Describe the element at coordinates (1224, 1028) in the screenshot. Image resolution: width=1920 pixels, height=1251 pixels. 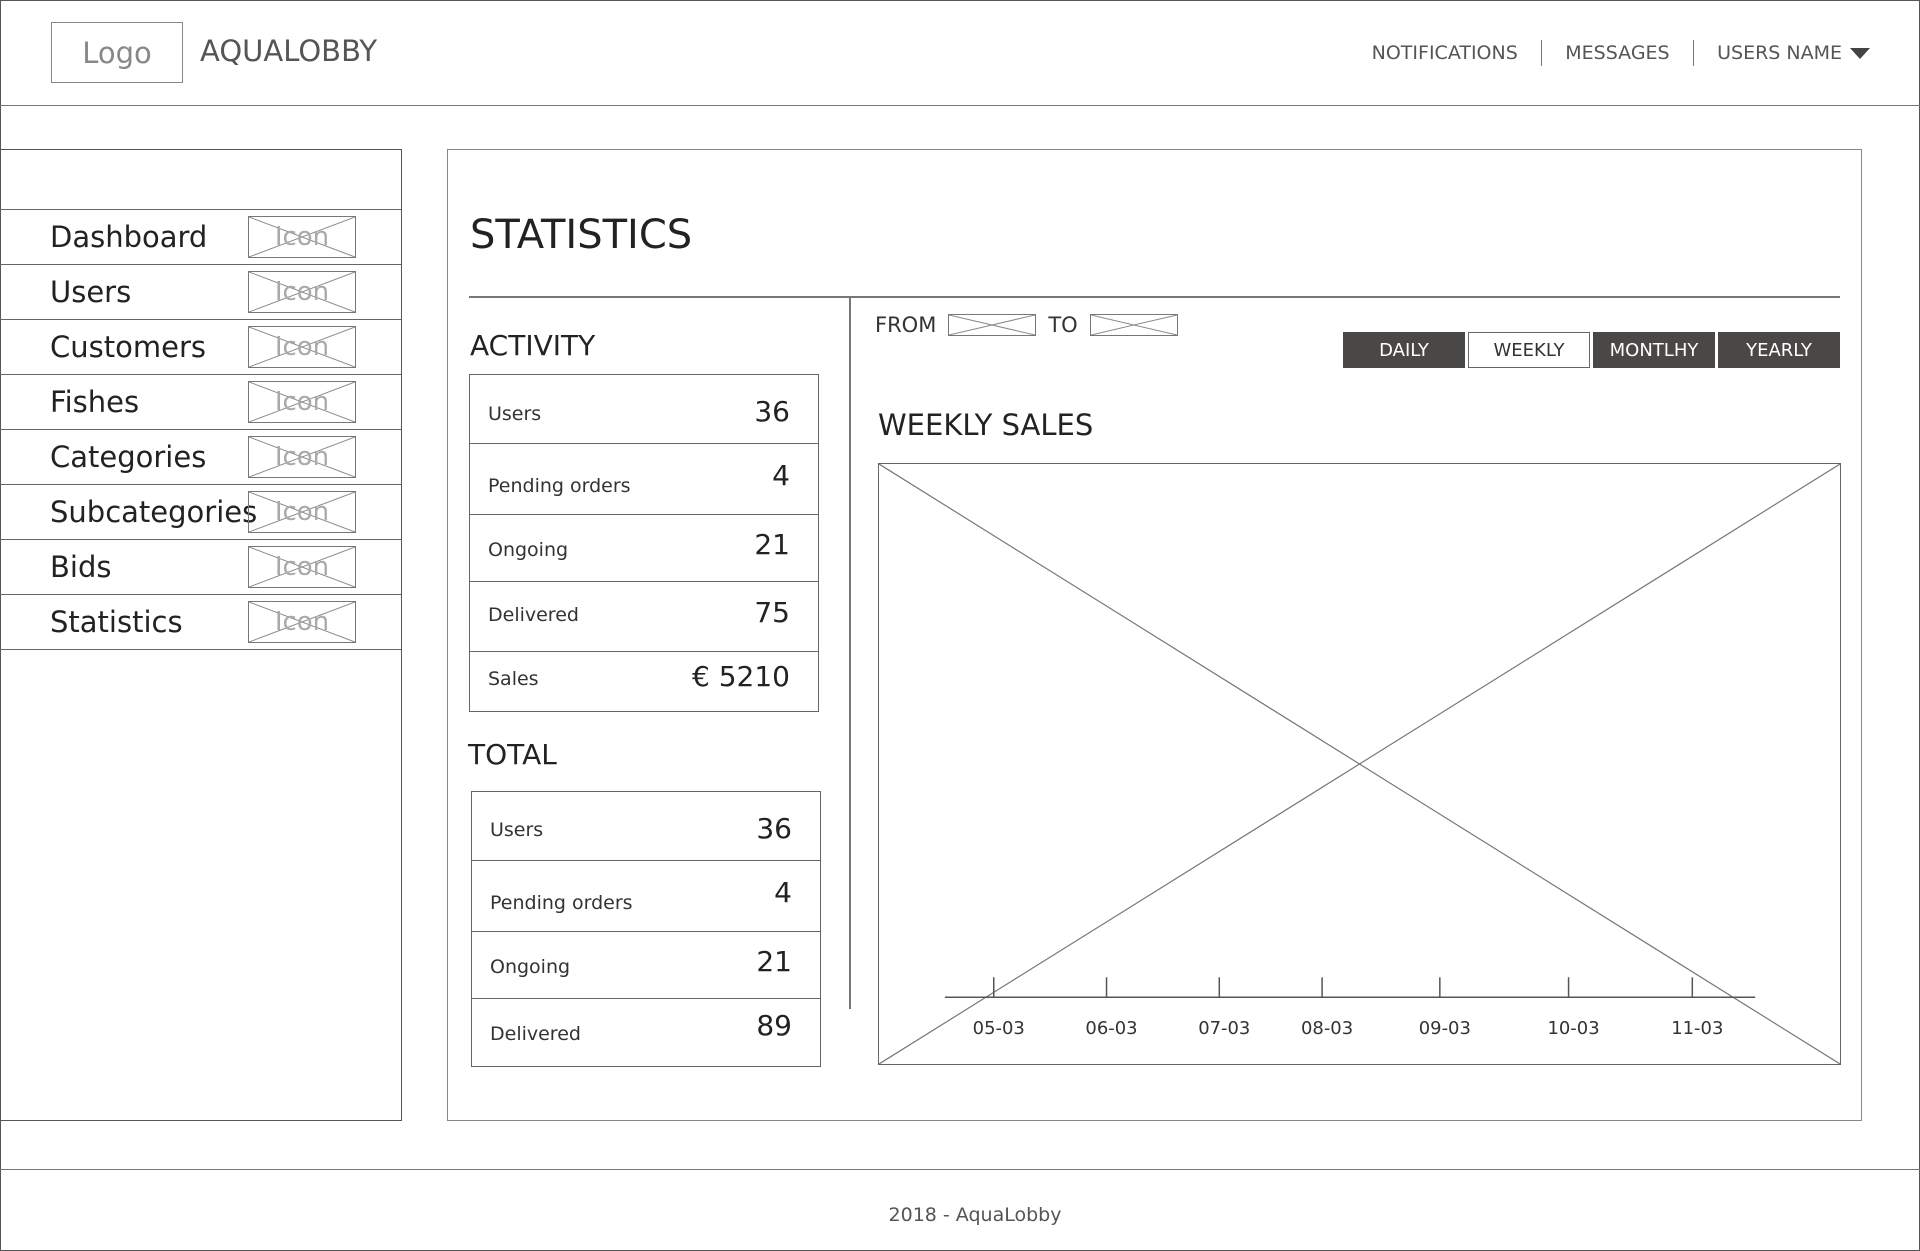
I see `x-tick-label: 07-03` at that location.